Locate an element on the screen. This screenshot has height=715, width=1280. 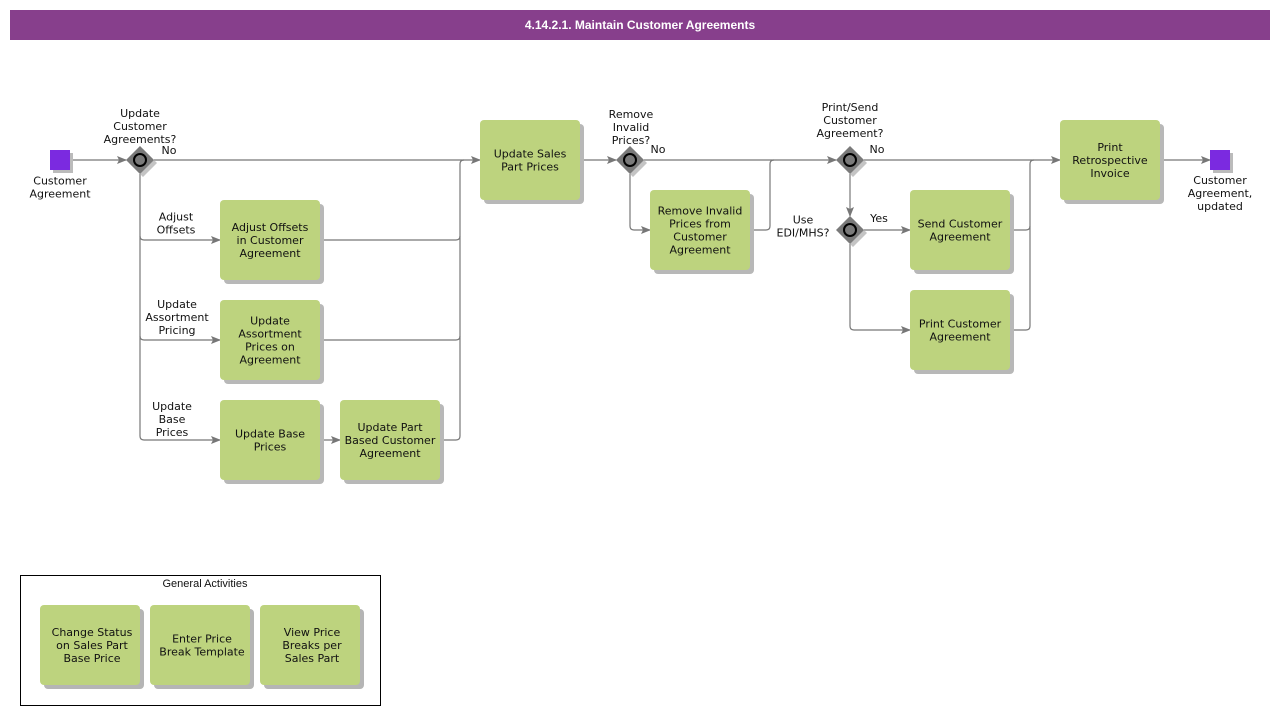
flow-adjust-to-join is located at coordinates (390, 238).